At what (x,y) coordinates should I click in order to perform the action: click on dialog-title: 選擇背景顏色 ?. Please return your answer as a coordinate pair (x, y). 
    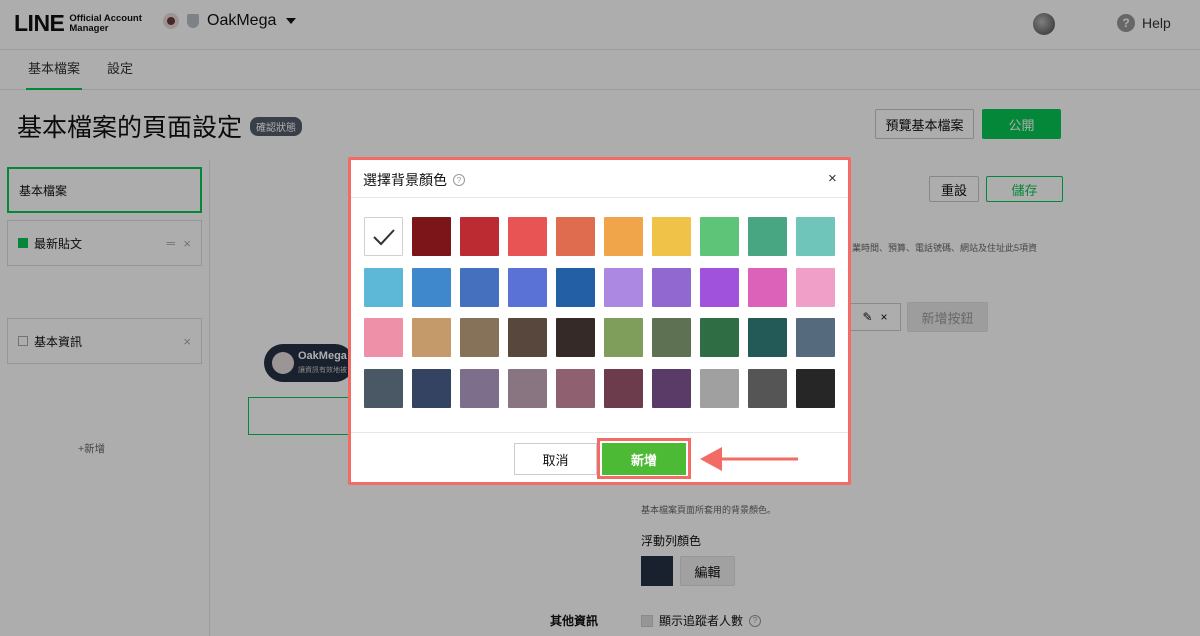
    Looking at the image, I should click on (414, 180).